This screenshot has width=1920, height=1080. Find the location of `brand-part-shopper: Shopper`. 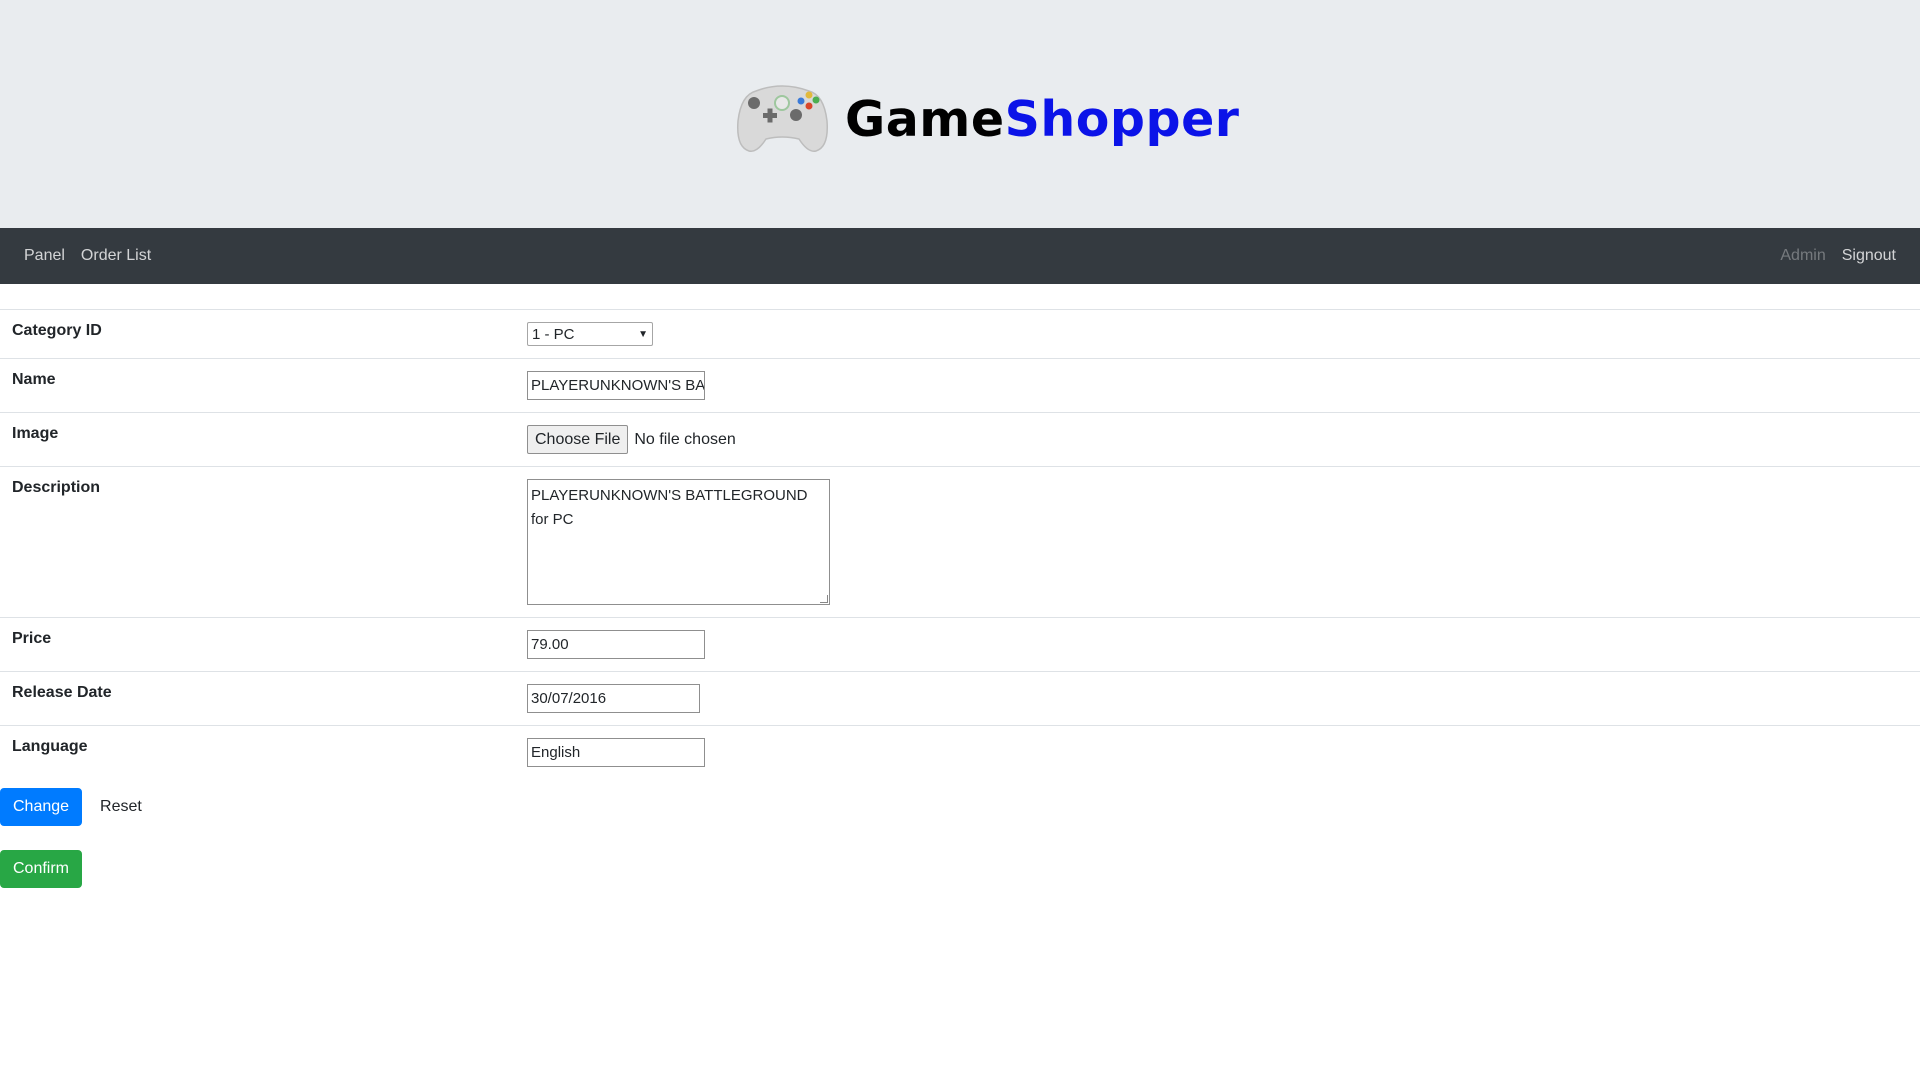

brand-part-shopper: Shopper is located at coordinates (1122, 119).